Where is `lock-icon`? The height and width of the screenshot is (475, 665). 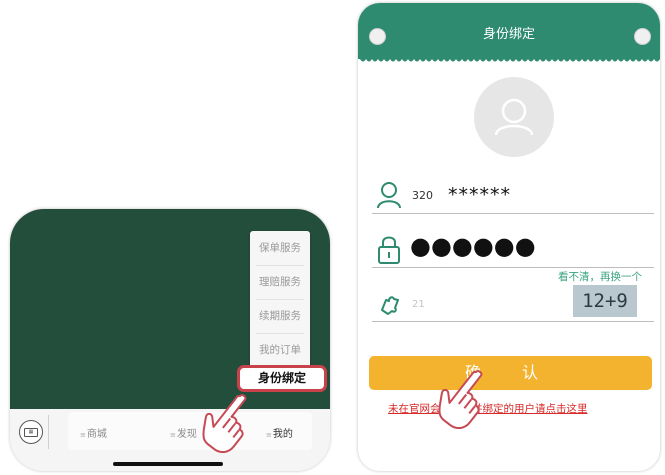 lock-icon is located at coordinates (389, 250).